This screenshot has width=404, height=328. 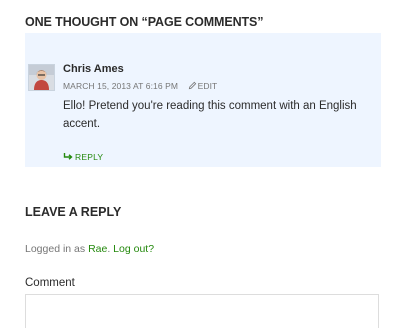 I want to click on pencil-icon, so click(x=192, y=85).